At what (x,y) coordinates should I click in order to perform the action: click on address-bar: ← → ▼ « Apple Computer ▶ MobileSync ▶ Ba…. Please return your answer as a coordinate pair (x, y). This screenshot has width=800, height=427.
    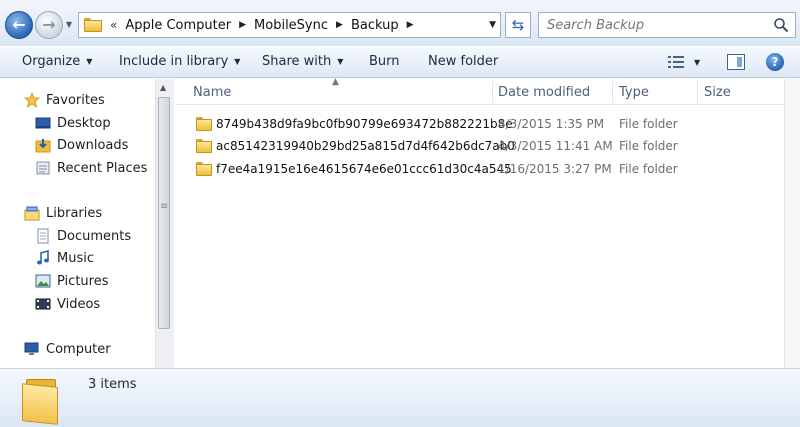
    Looking at the image, I should click on (400, 23).